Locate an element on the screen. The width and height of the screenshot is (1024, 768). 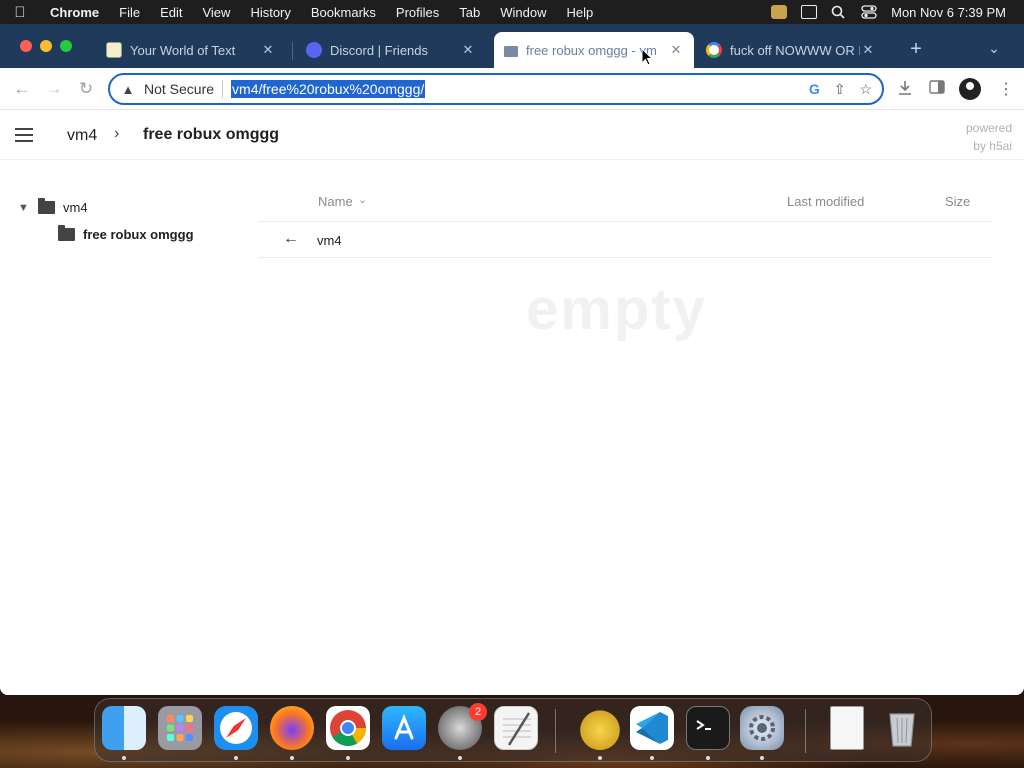
side-panel-icon is located at coordinates (937, 87).